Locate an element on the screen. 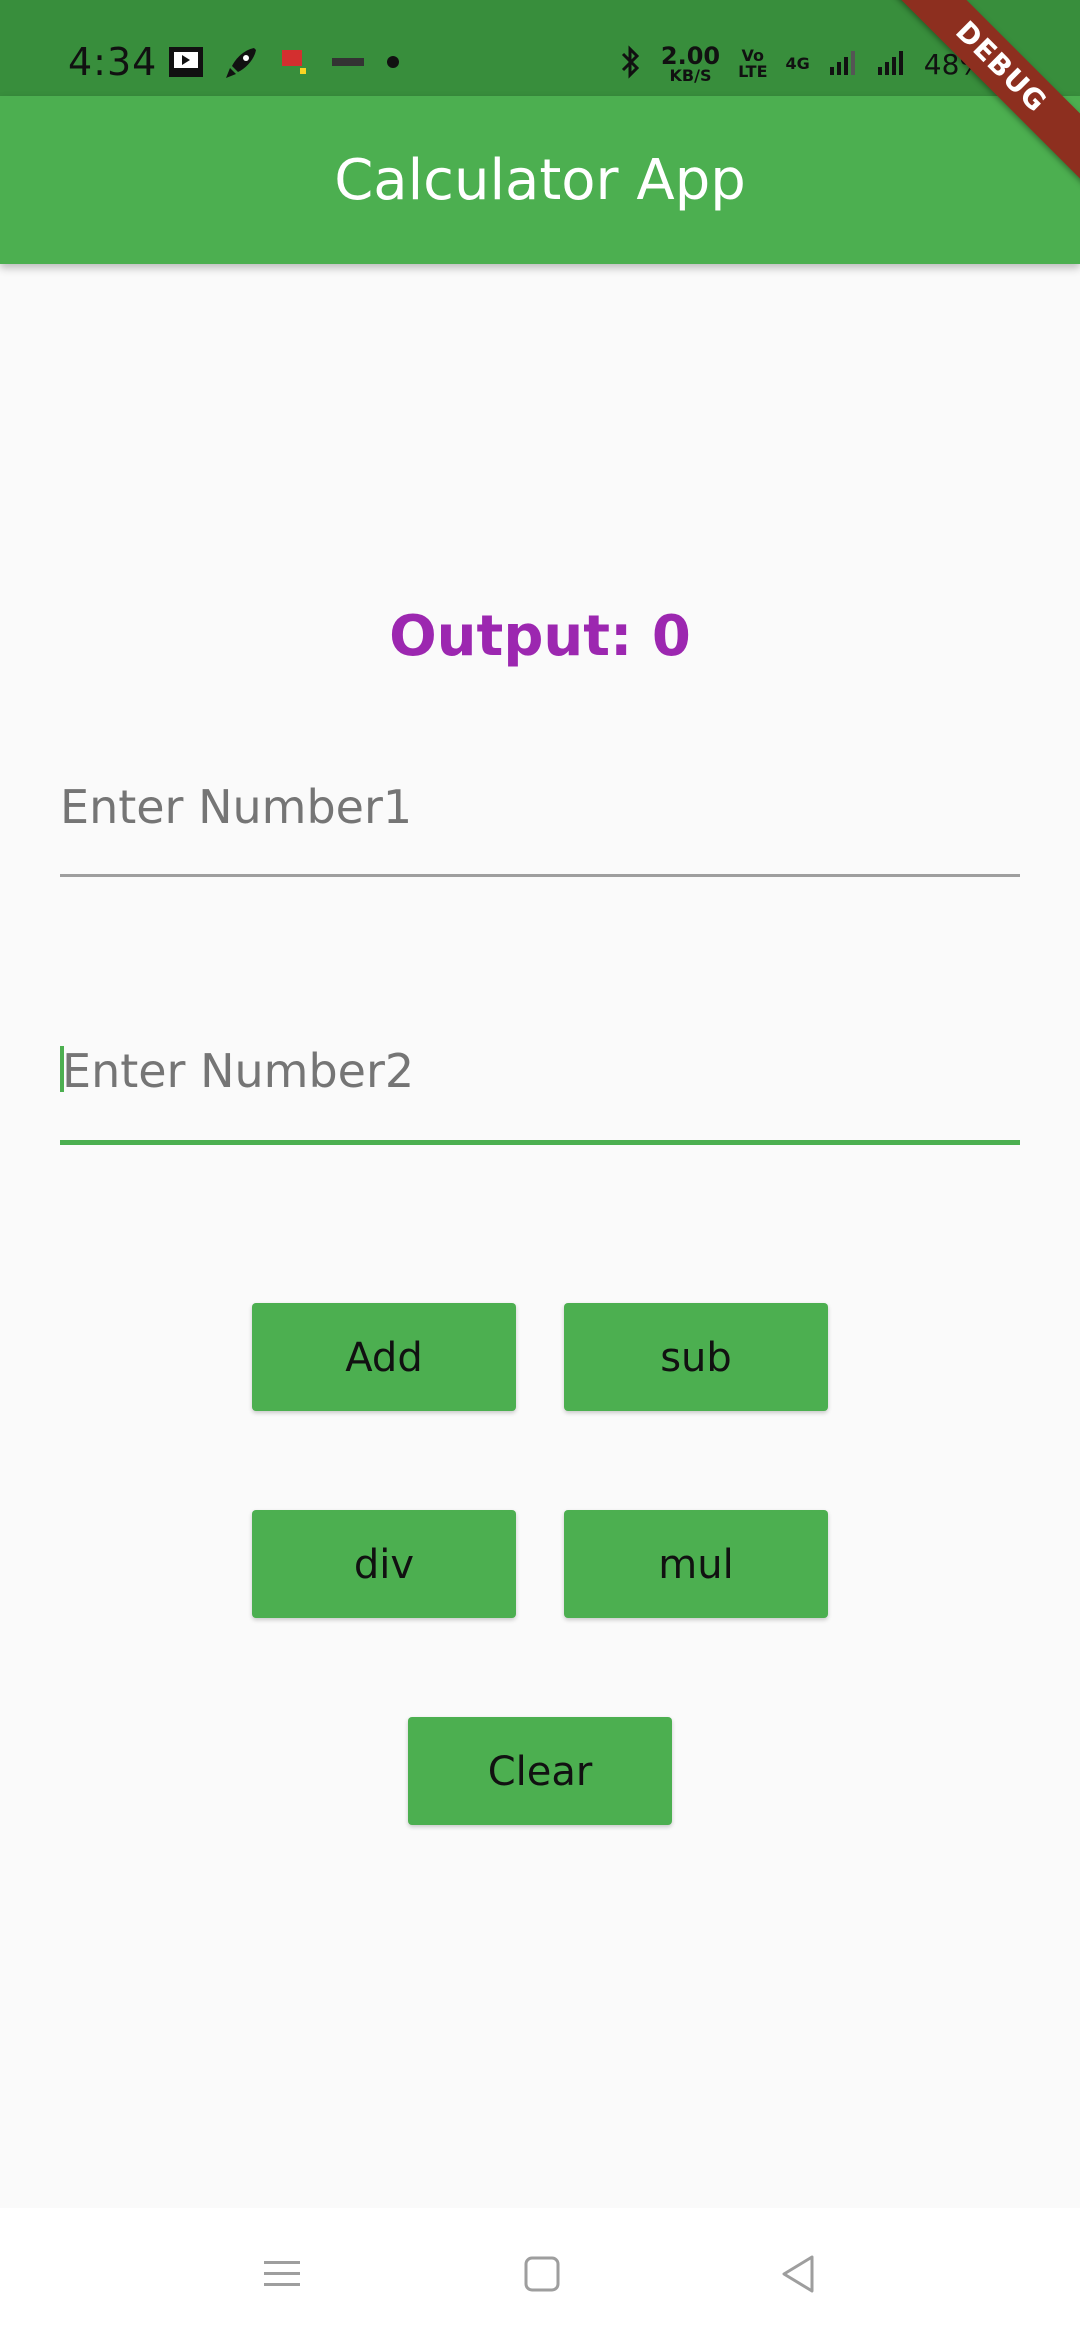 This screenshot has width=1080, height=2340. status-left-icons is located at coordinates (284, 64).